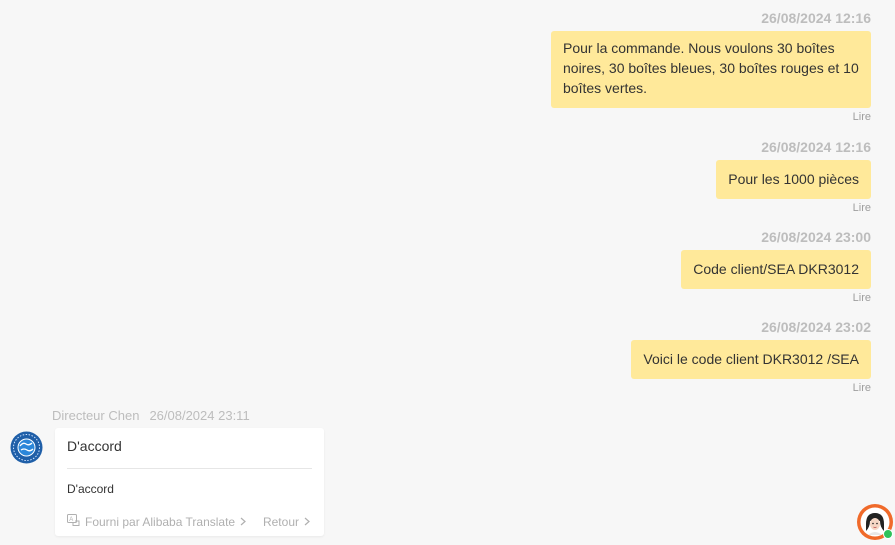 This screenshot has height=545, width=895. What do you see at coordinates (751, 359) in the screenshot?
I see `message-bubble: Voici le code client DKR3012 /SEA` at bounding box center [751, 359].